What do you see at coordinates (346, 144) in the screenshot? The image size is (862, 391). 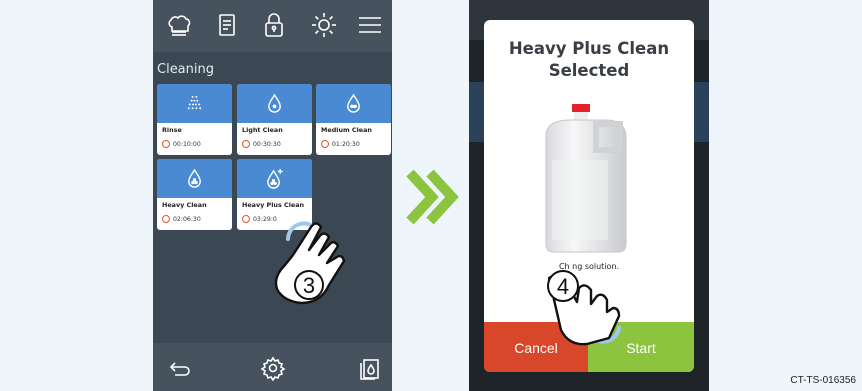 I see `program-duration: 01:20:30` at bounding box center [346, 144].